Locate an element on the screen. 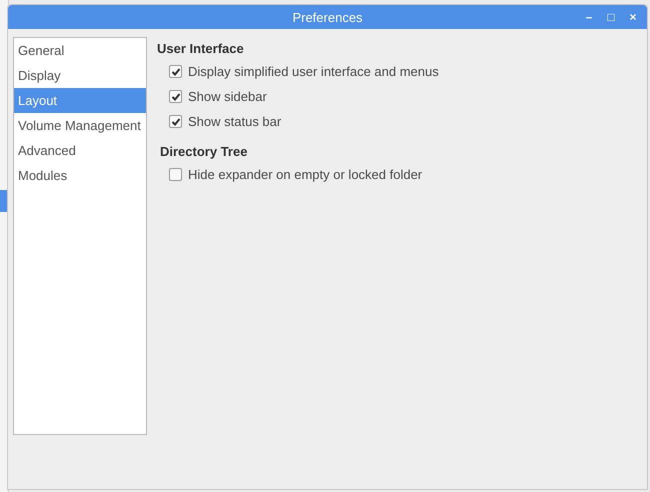 The image size is (650, 492). checkbox-label: Hide expander on empty or locked folder is located at coordinates (305, 174).